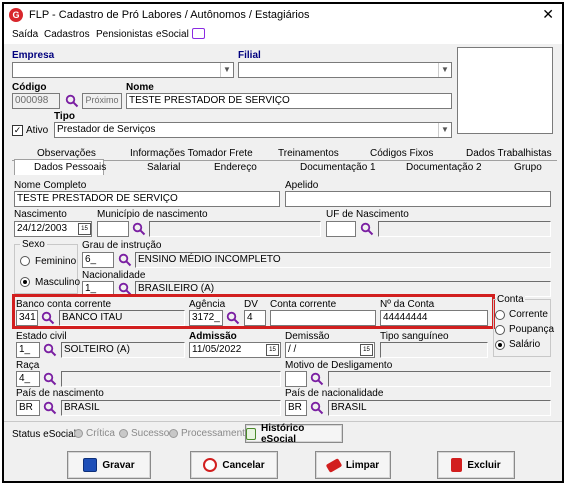  I want to click on codigo-search-icon, so click(72, 101).